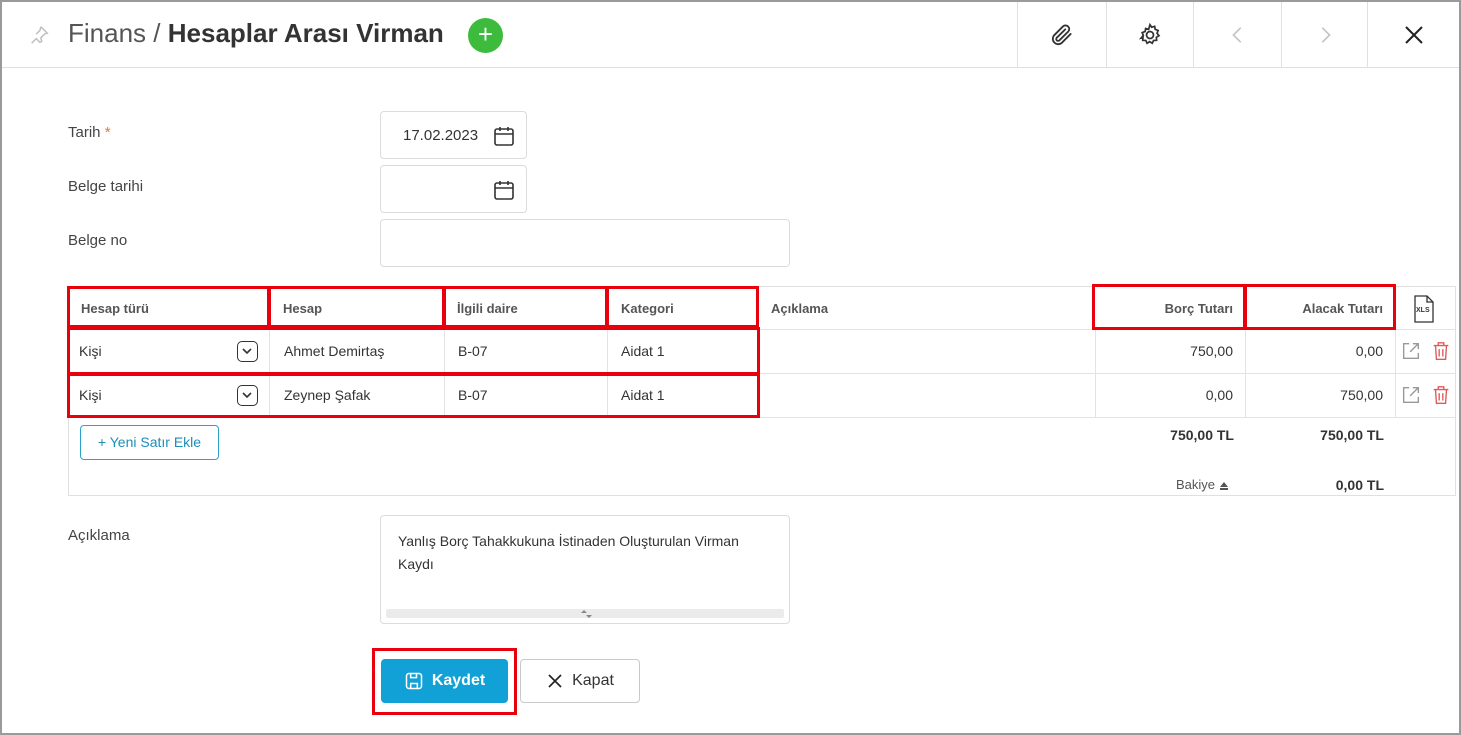  I want to click on attachment-button, so click(1061, 35).